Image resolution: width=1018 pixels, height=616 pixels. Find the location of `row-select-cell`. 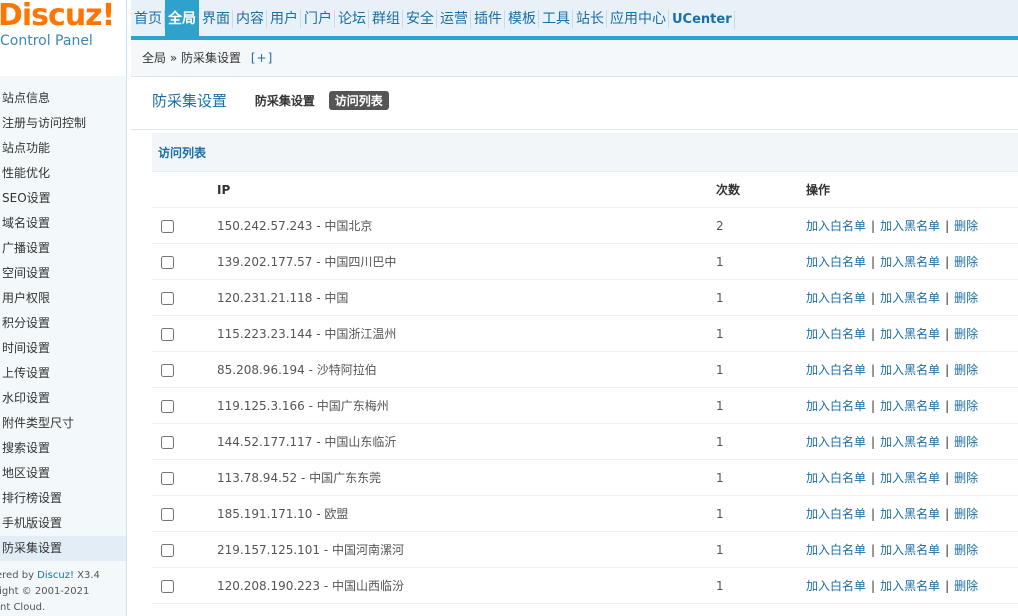

row-select-cell is located at coordinates (184, 405).